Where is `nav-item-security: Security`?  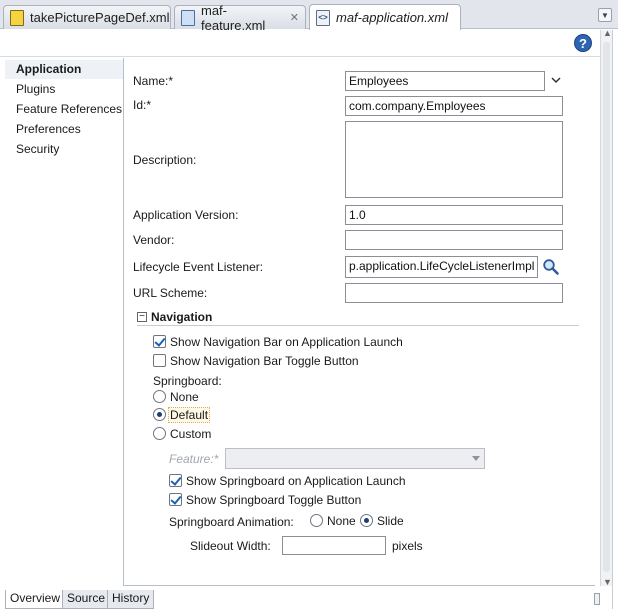
nav-item-security: Security is located at coordinates (64, 149).